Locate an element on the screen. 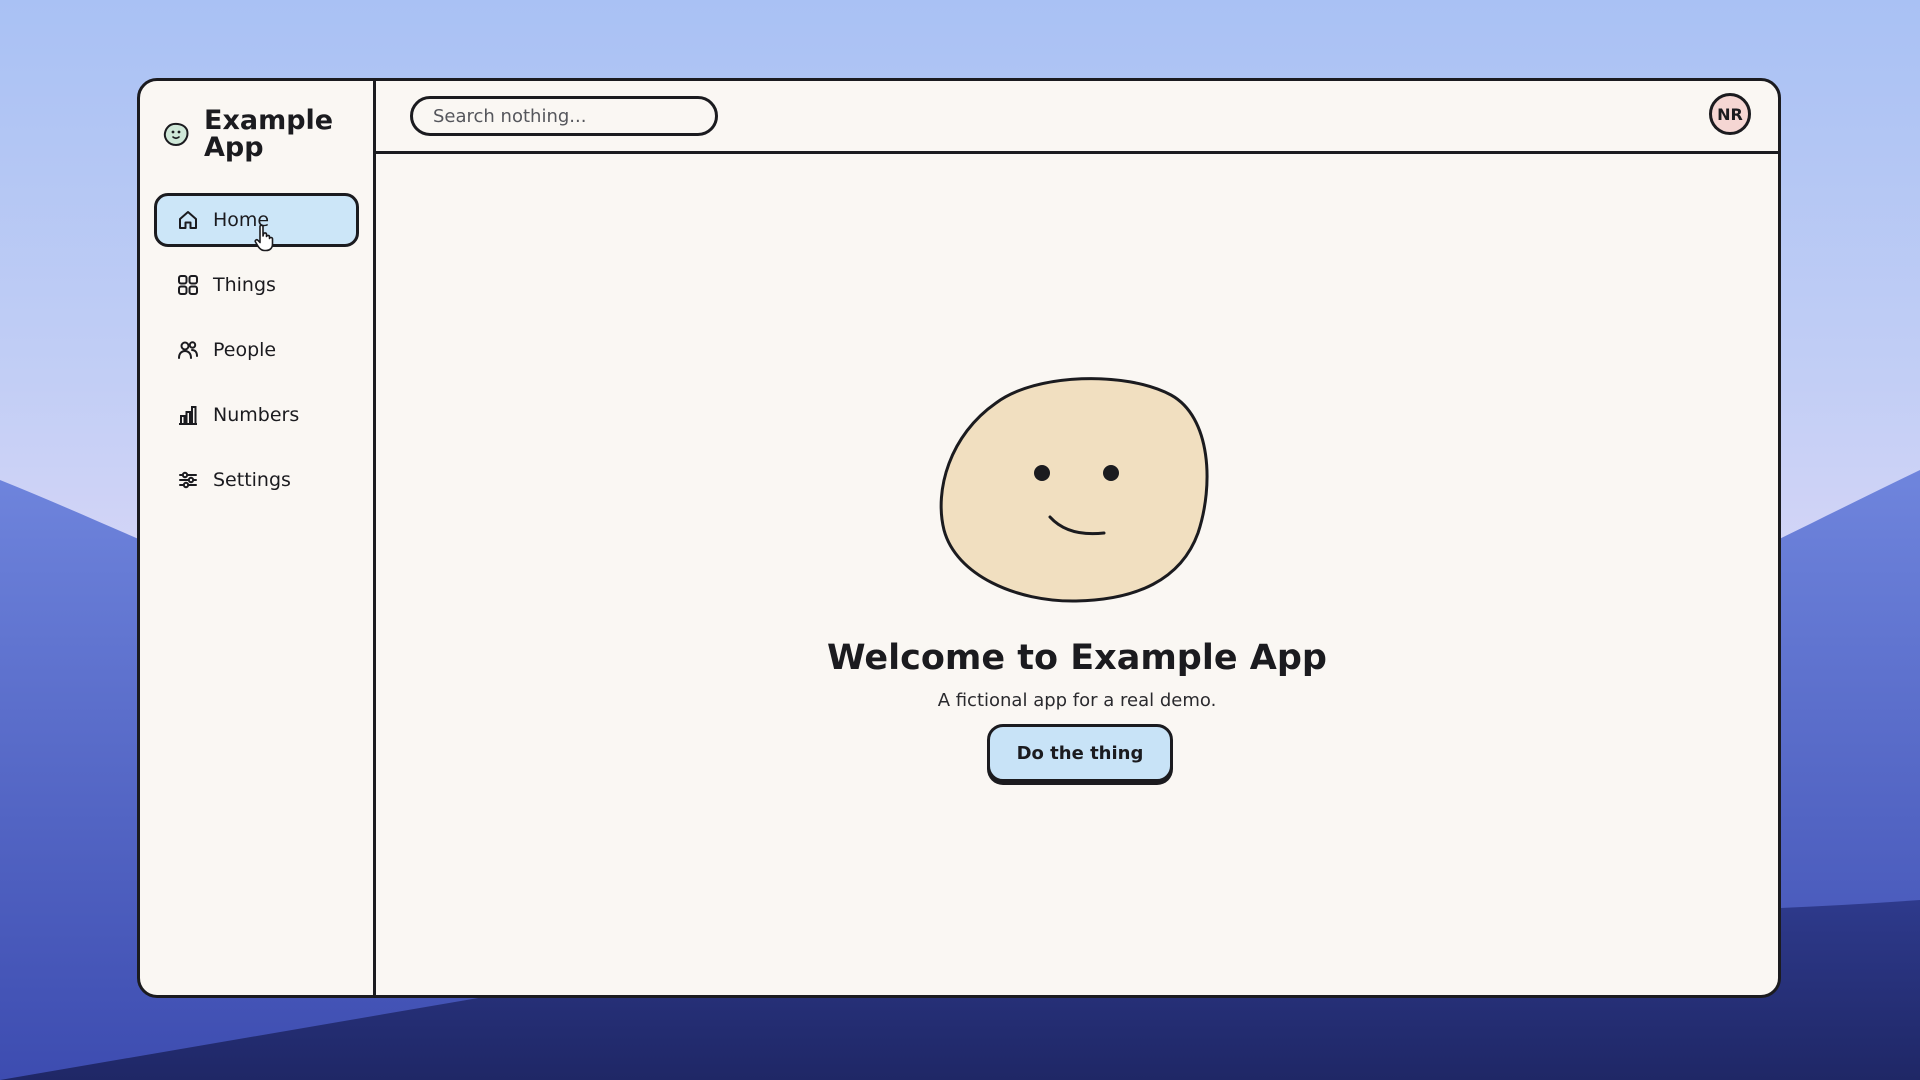 The image size is (1920, 1080). app-name: Example App is located at coordinates (269, 134).